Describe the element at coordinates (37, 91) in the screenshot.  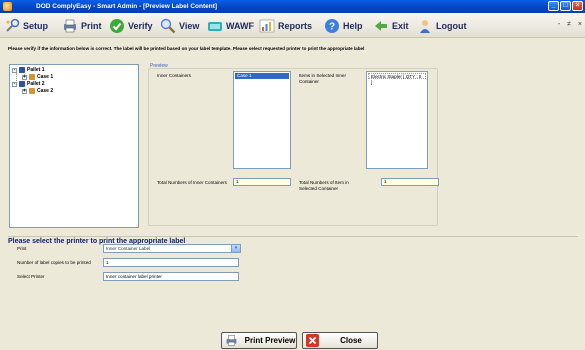
I see `tree-node-case-2: + Case 2` at that location.